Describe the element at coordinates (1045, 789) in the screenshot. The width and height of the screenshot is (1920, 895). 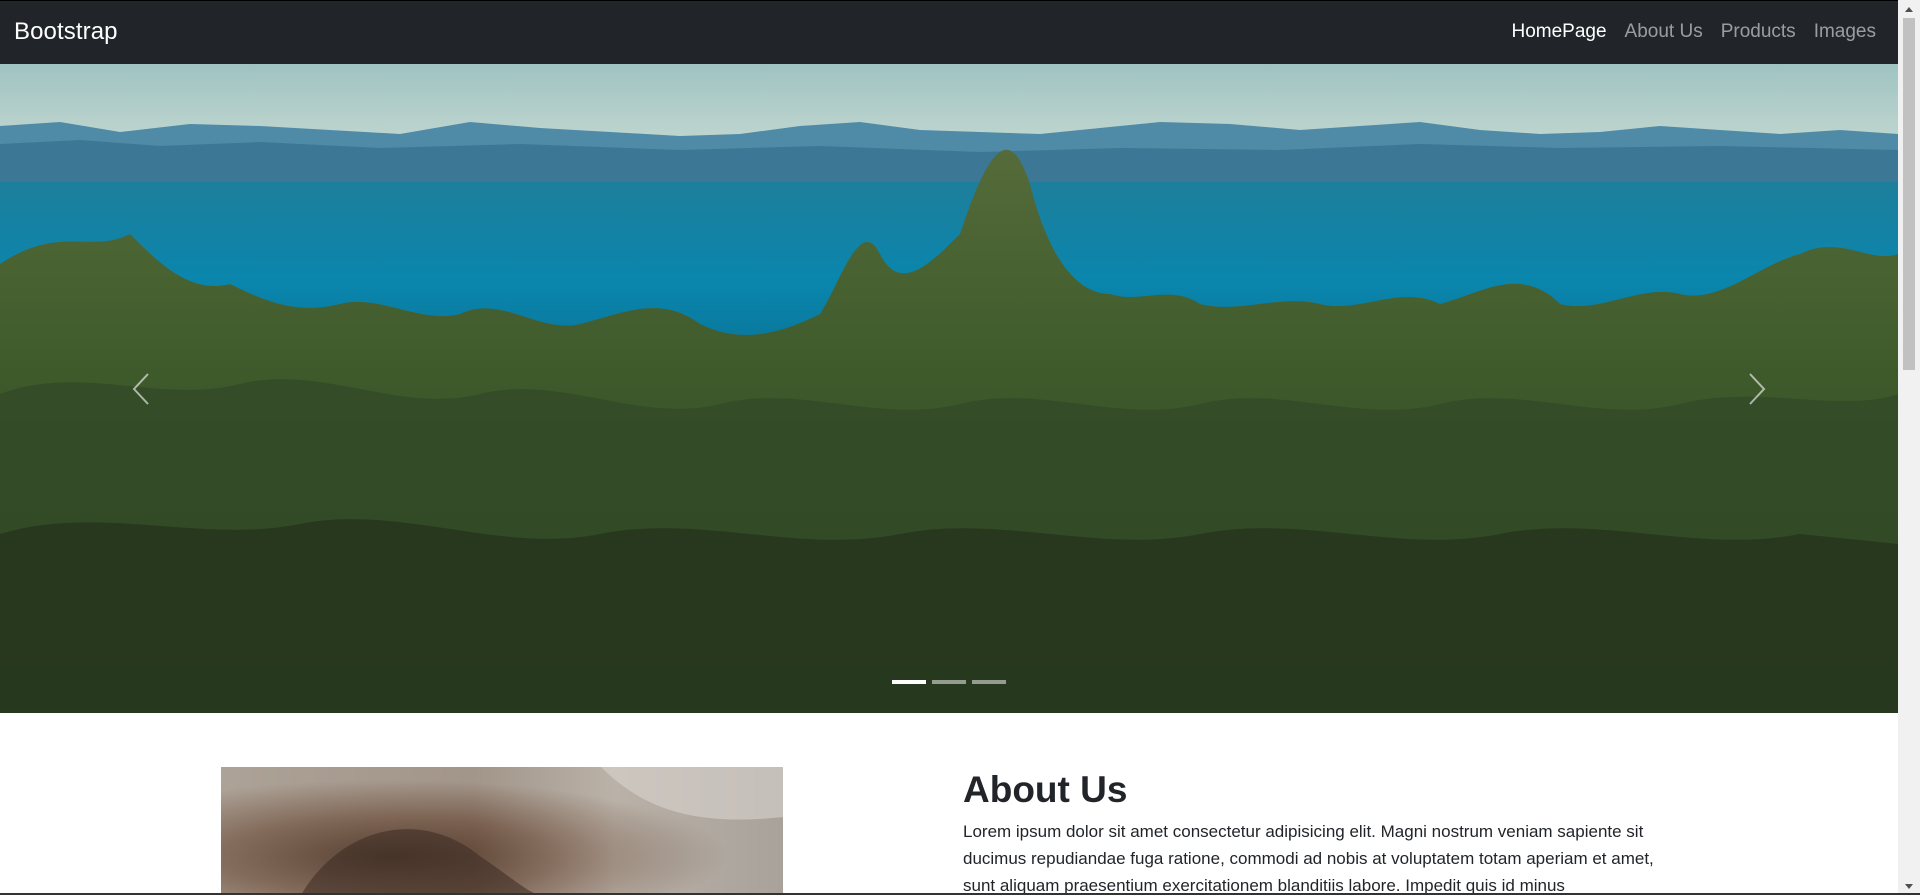
I see `about-title: About Us` at that location.